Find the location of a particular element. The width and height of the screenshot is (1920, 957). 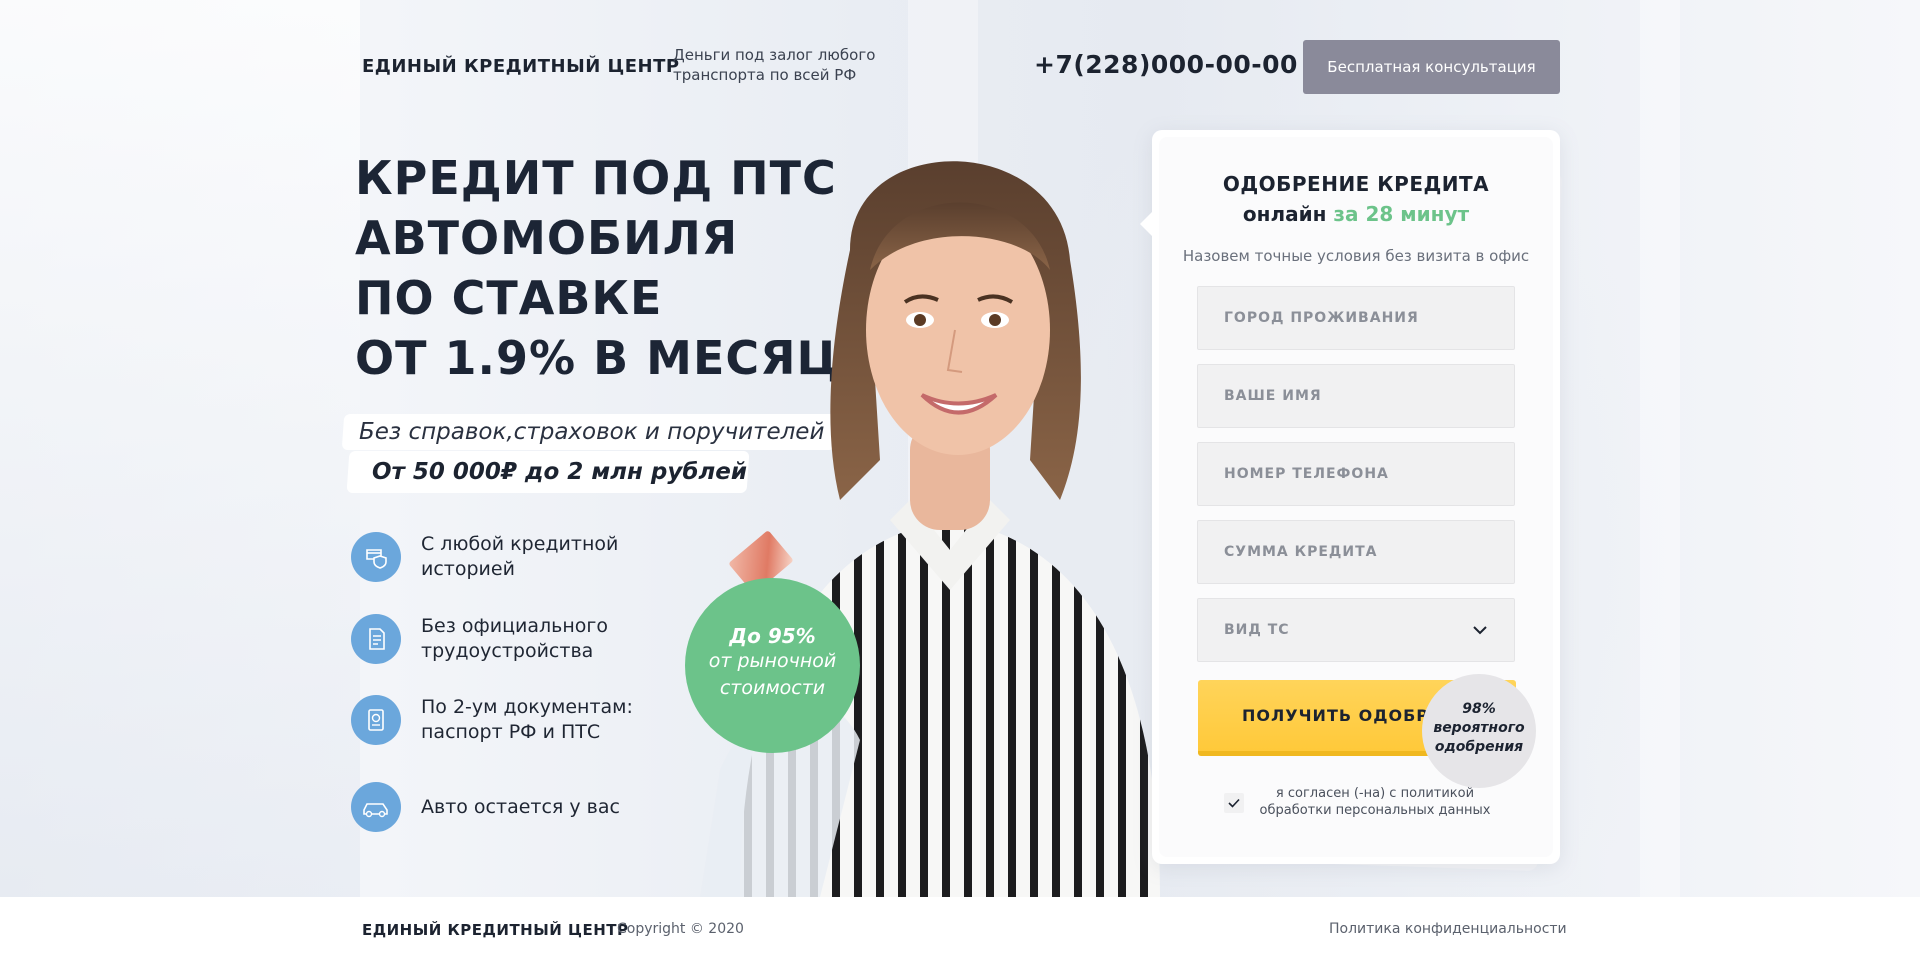

card-notch is located at coordinates (1146, 224).